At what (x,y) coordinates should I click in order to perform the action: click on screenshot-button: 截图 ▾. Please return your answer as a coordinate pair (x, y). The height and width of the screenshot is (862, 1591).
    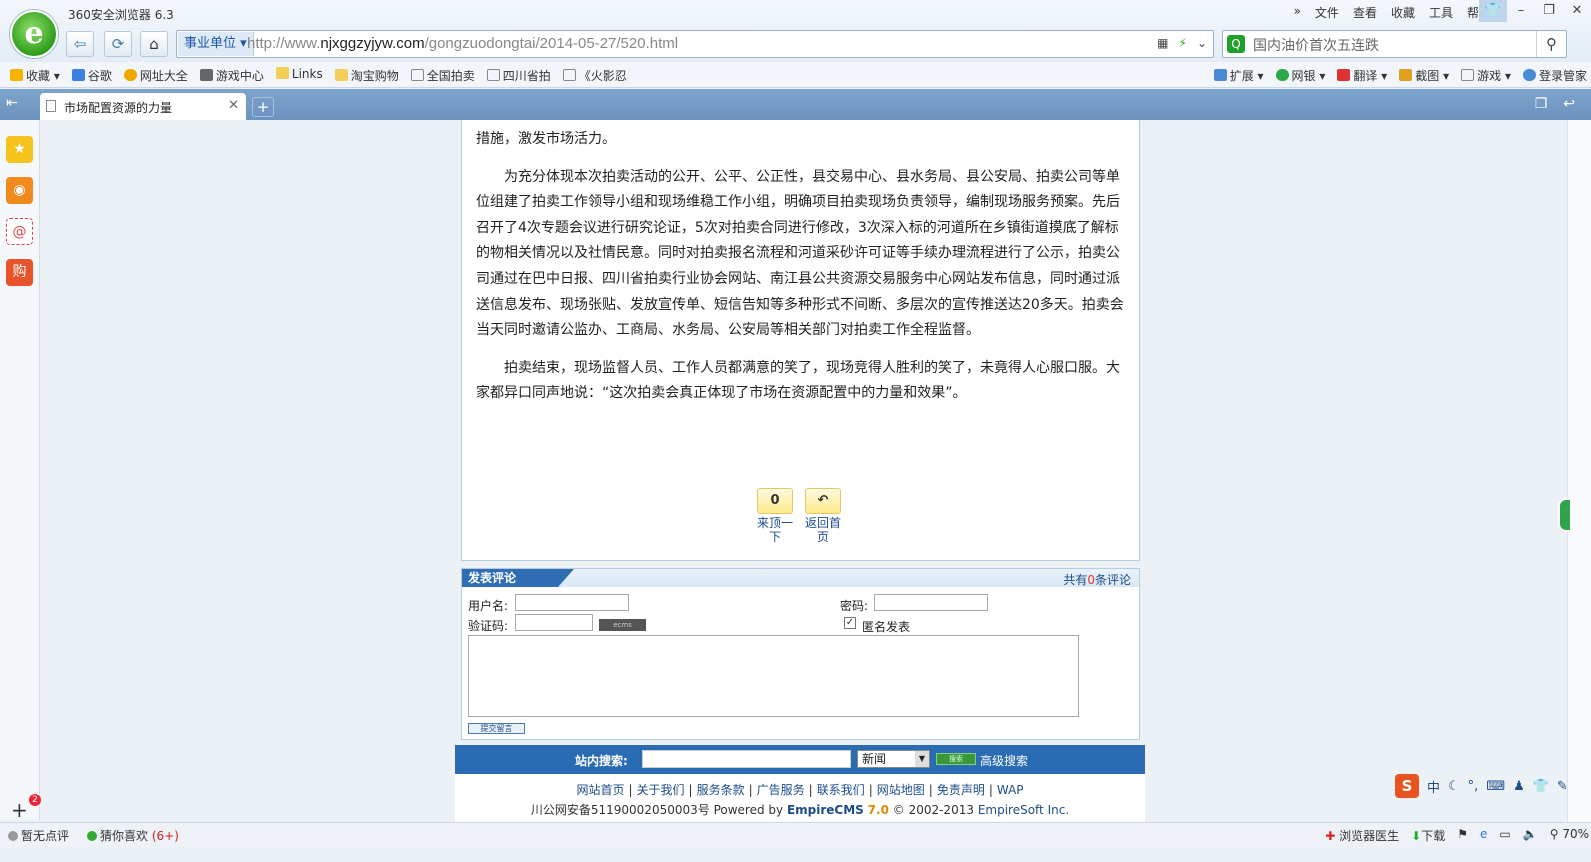
    Looking at the image, I should click on (1424, 75).